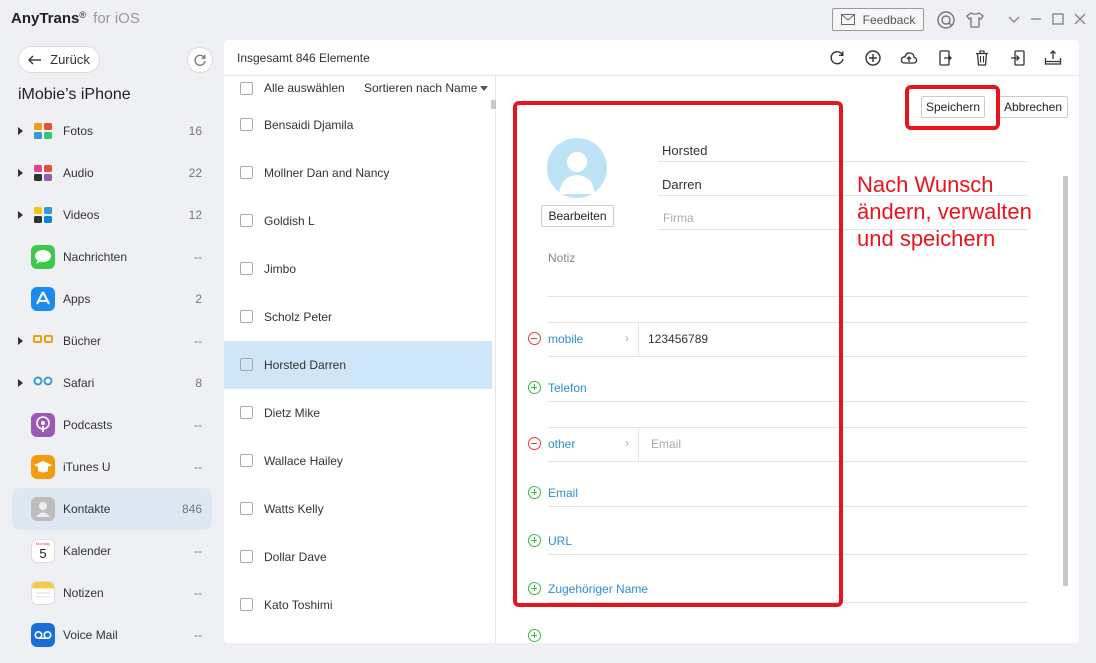  Describe the element at coordinates (112, 467) in the screenshot. I see `sidebar-item-itunes-u: iTunes U --` at that location.